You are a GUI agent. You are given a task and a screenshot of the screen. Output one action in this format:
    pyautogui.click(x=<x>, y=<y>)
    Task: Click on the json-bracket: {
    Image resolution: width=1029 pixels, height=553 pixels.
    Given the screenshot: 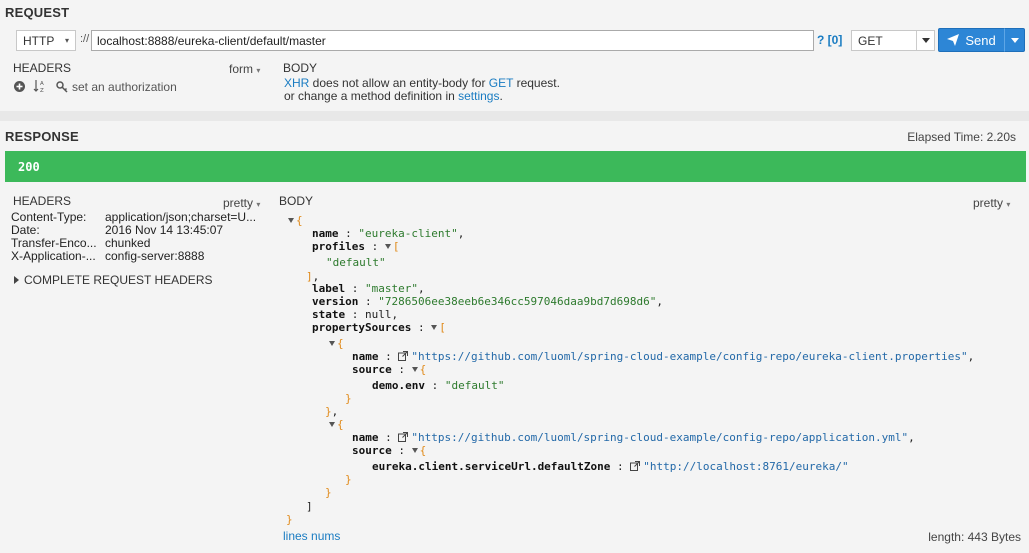 What is the action you would take?
    pyautogui.click(x=299, y=220)
    